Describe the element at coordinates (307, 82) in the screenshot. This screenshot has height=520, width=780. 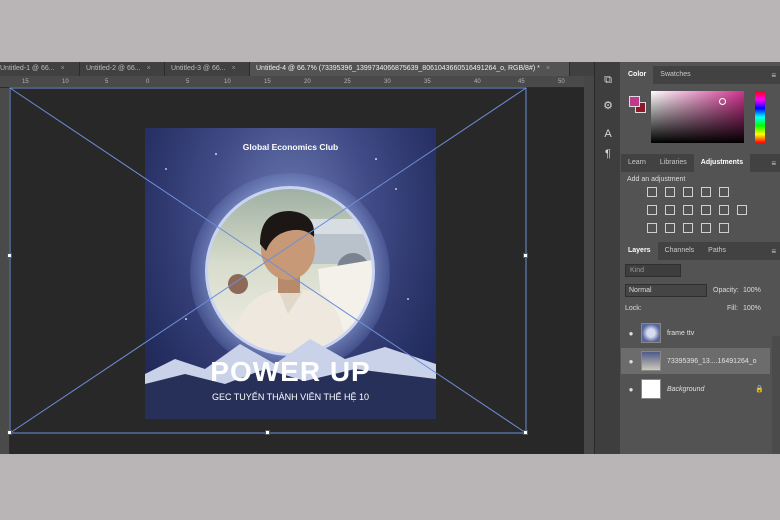
I see `ruler-tick: 20` at that location.